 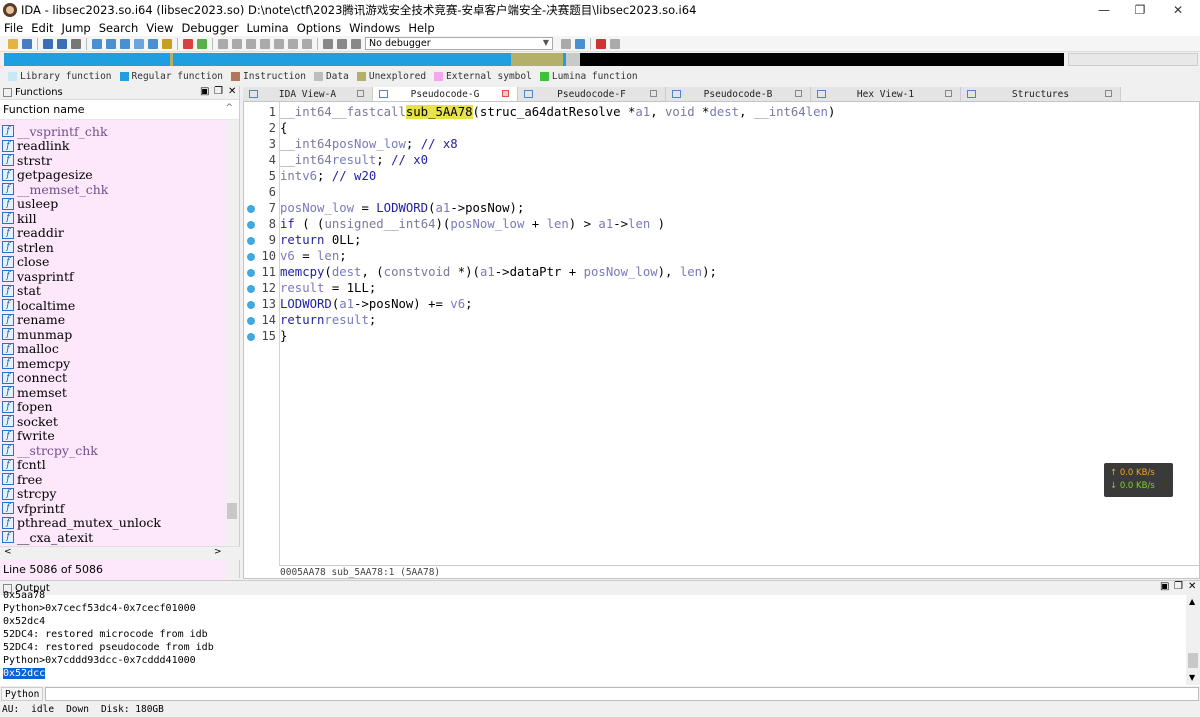 I want to click on function-list-item: f memset, so click(x=112, y=392).